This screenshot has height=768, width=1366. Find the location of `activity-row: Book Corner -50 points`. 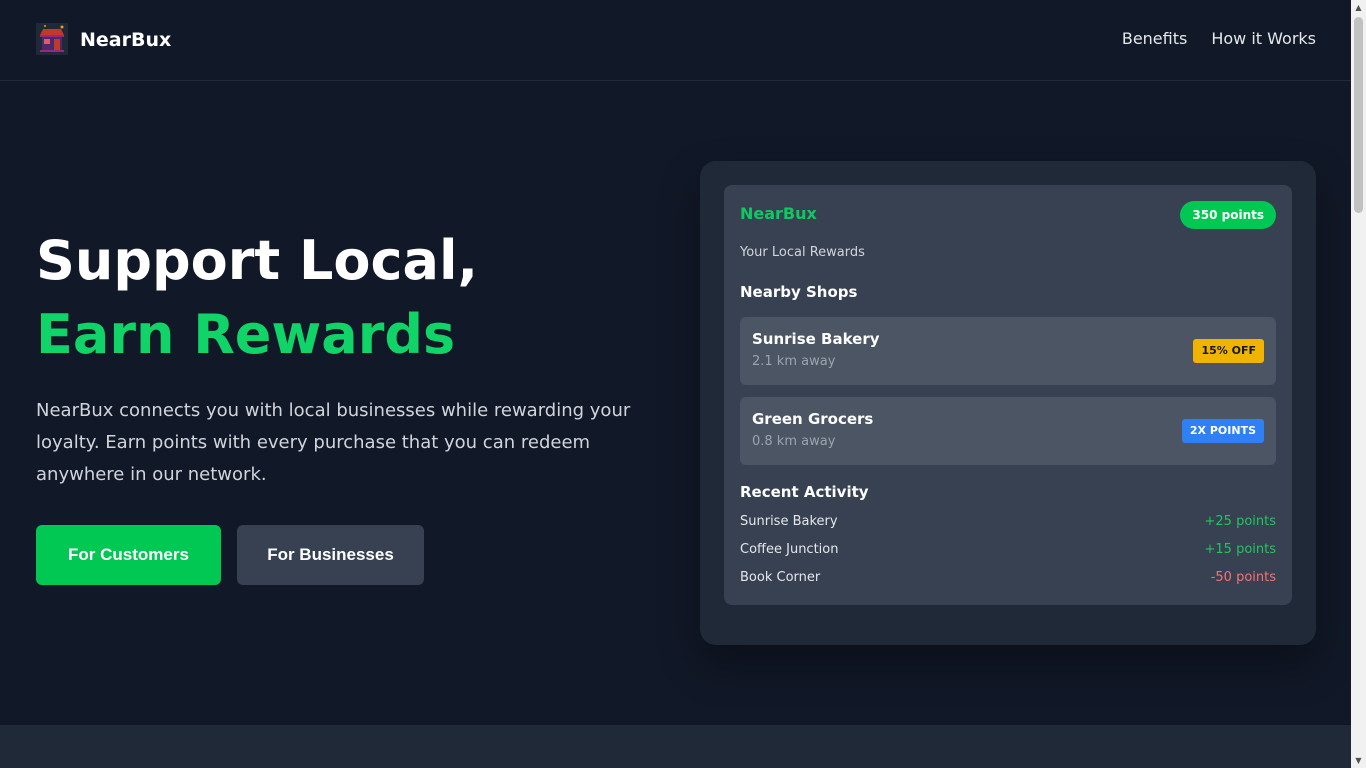

activity-row: Book Corner -50 points is located at coordinates (1008, 578).